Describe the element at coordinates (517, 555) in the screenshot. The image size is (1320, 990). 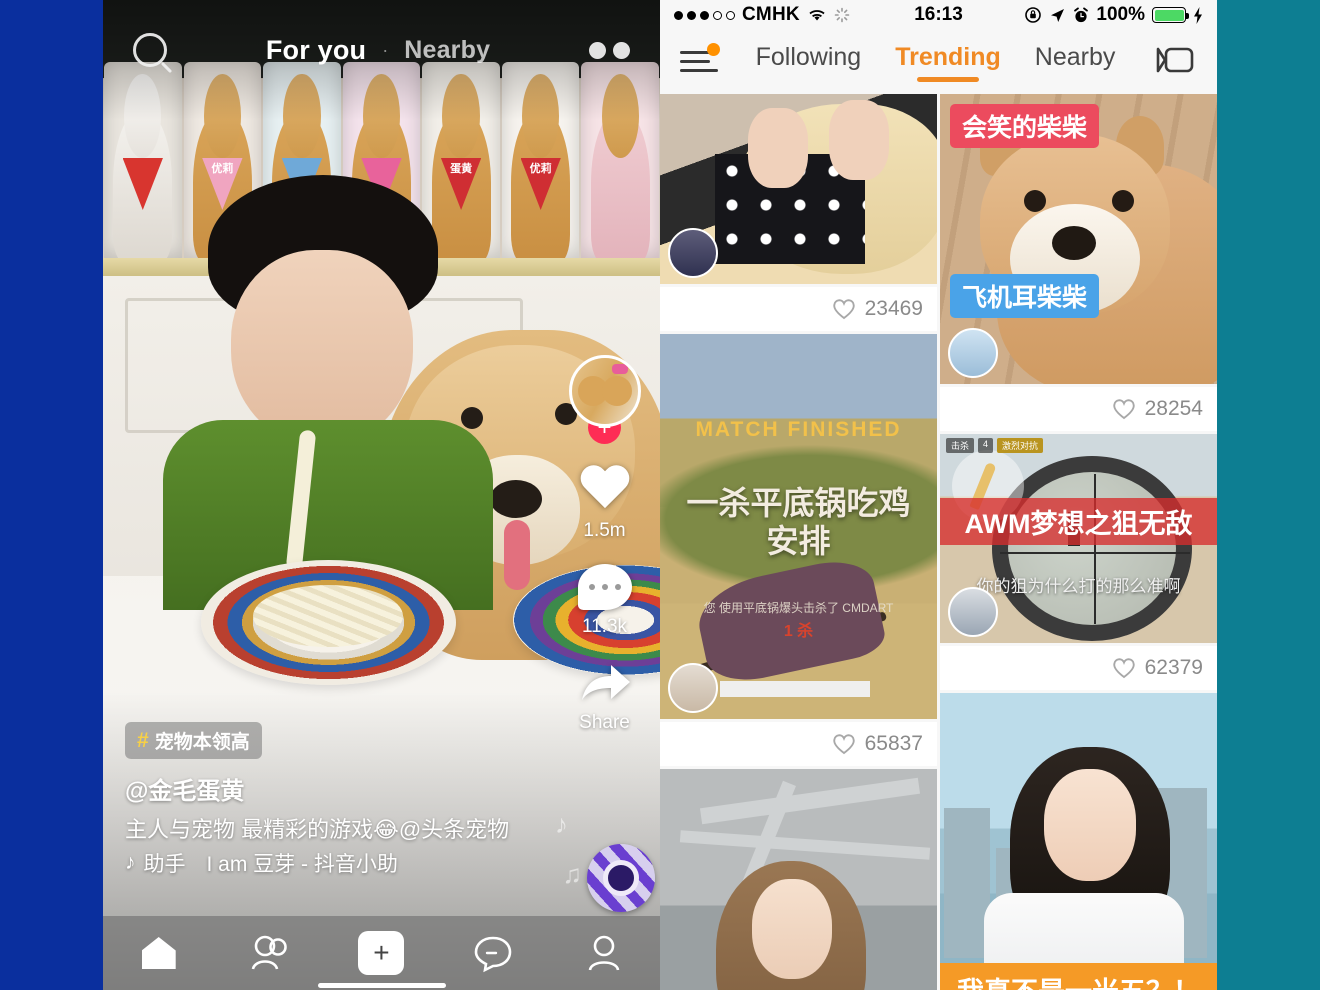
I see `dog-tongue` at that location.